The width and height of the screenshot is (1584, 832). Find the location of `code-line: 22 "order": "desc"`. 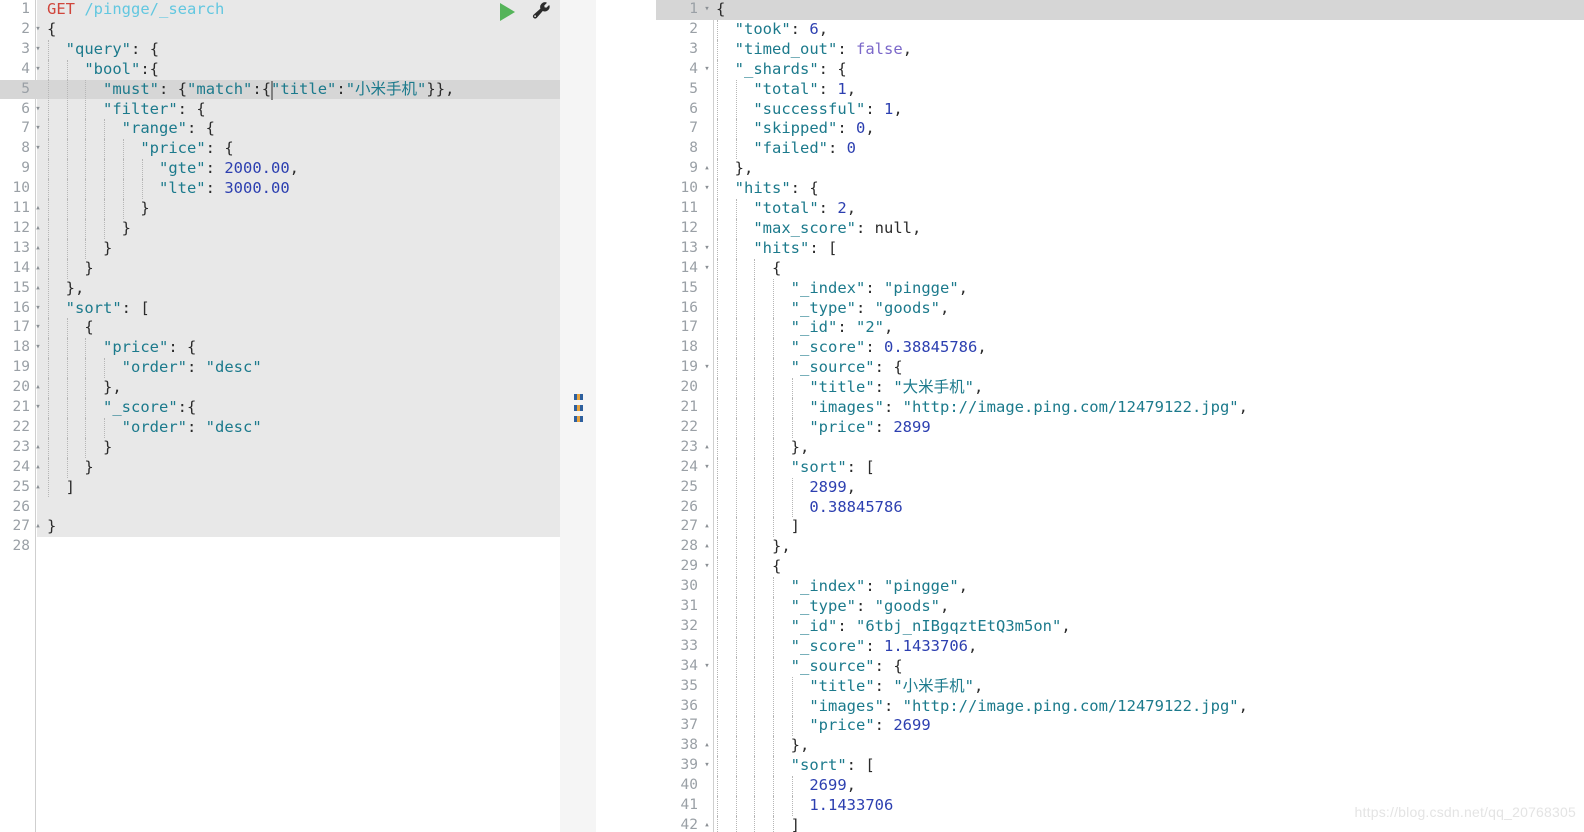

code-line: 22 "order": "desc" is located at coordinates (280, 427).